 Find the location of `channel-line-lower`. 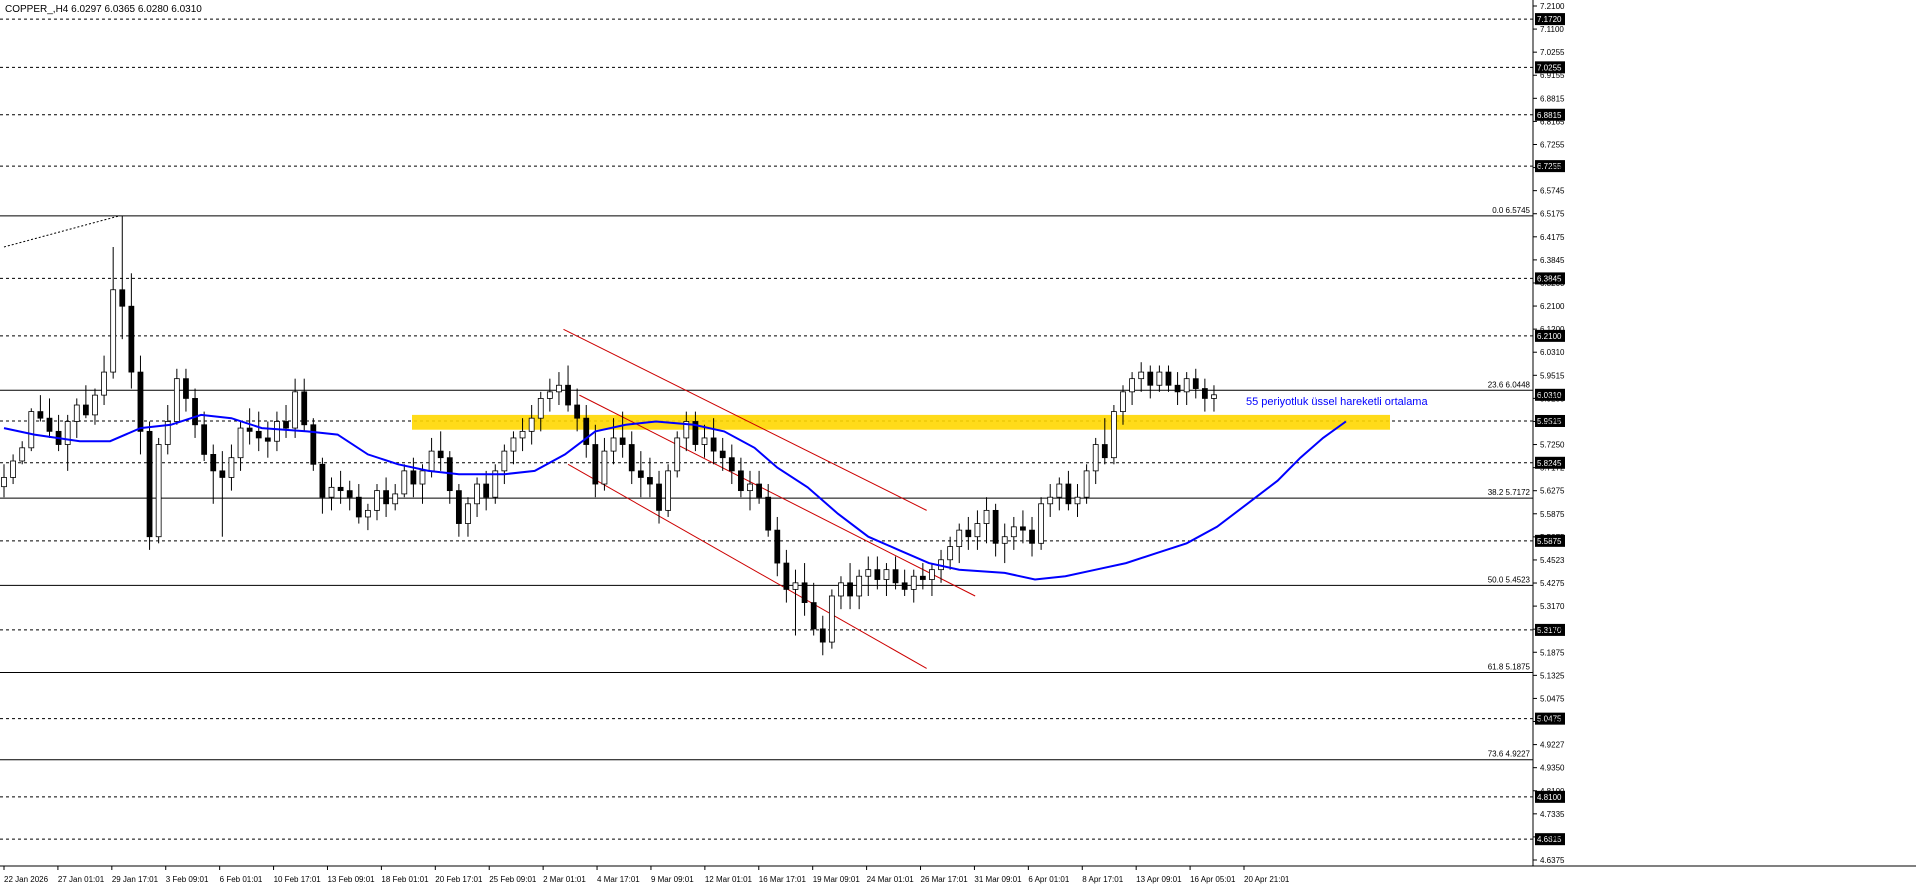

channel-line-lower is located at coordinates (747, 566).